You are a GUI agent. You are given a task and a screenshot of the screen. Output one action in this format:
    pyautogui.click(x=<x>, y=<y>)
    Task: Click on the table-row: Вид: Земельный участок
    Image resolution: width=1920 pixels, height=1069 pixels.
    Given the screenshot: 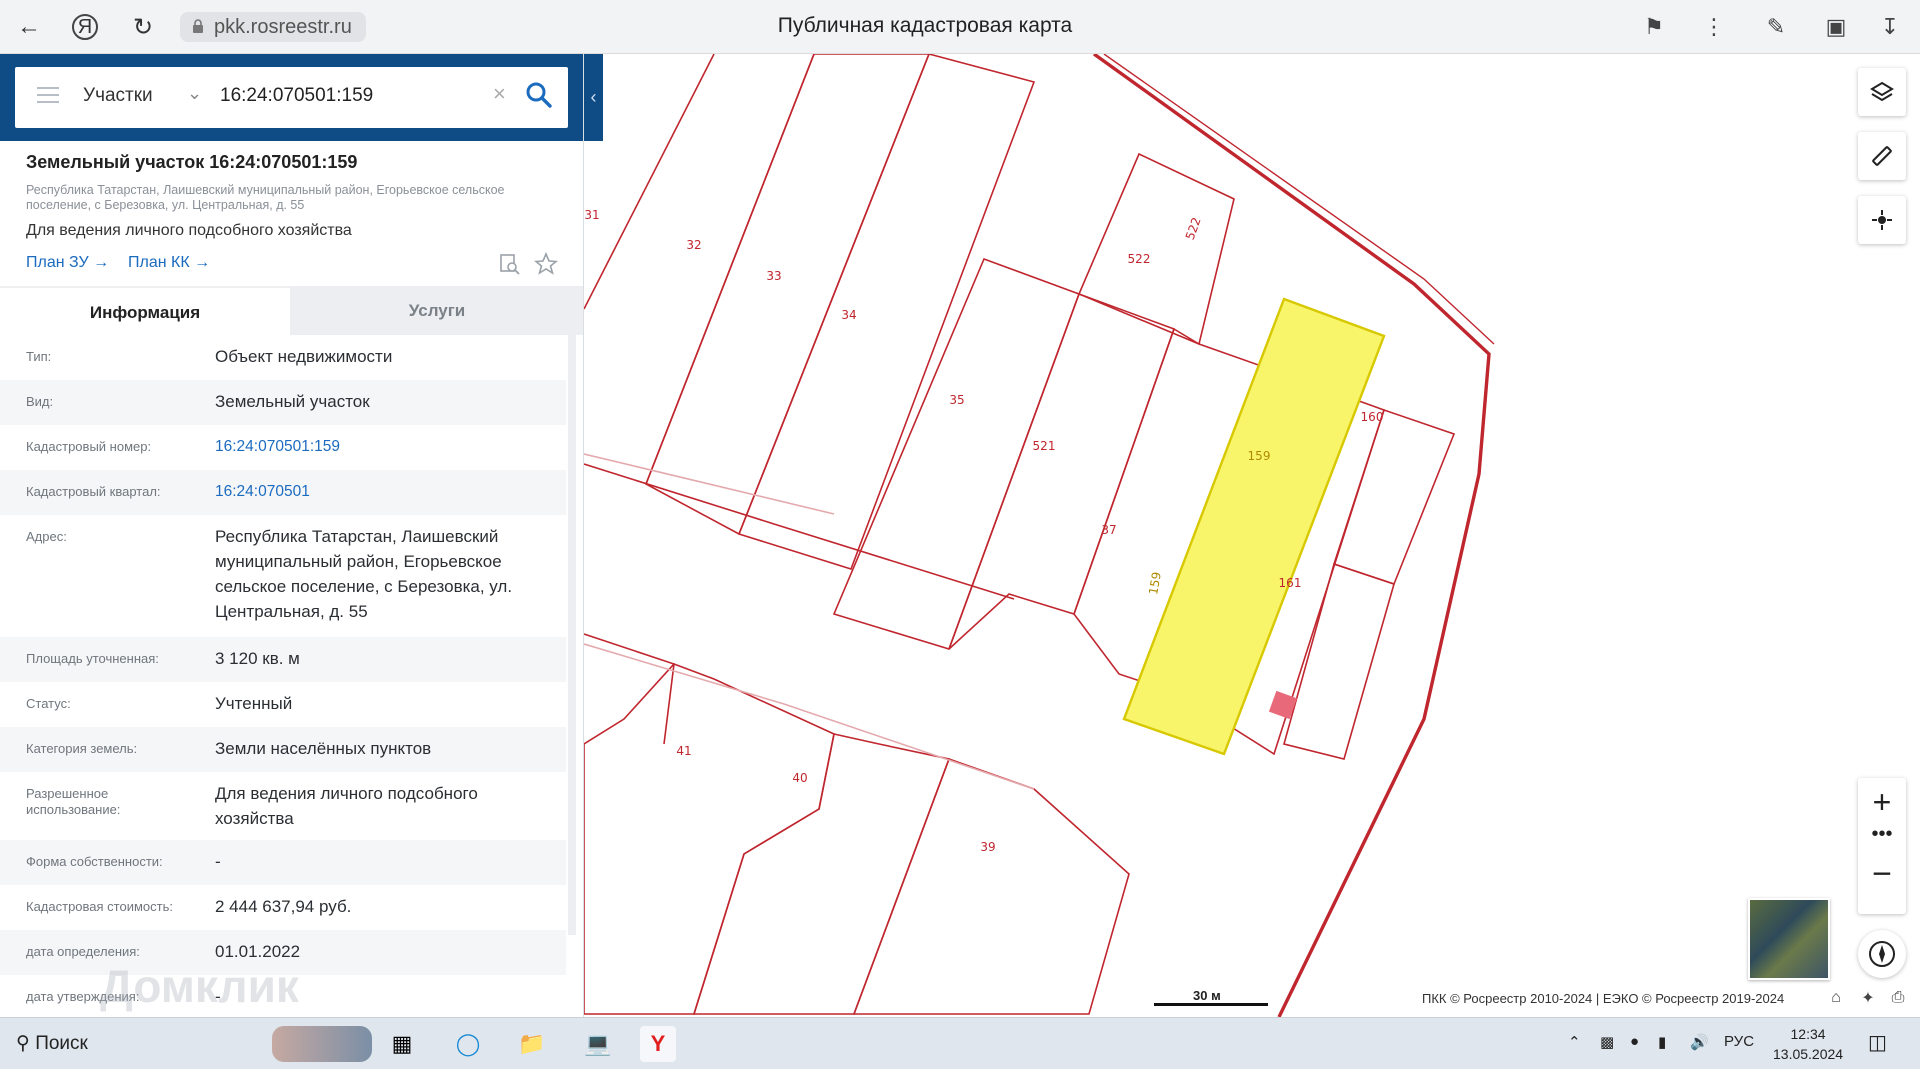 What is the action you would take?
    pyautogui.click(x=283, y=402)
    